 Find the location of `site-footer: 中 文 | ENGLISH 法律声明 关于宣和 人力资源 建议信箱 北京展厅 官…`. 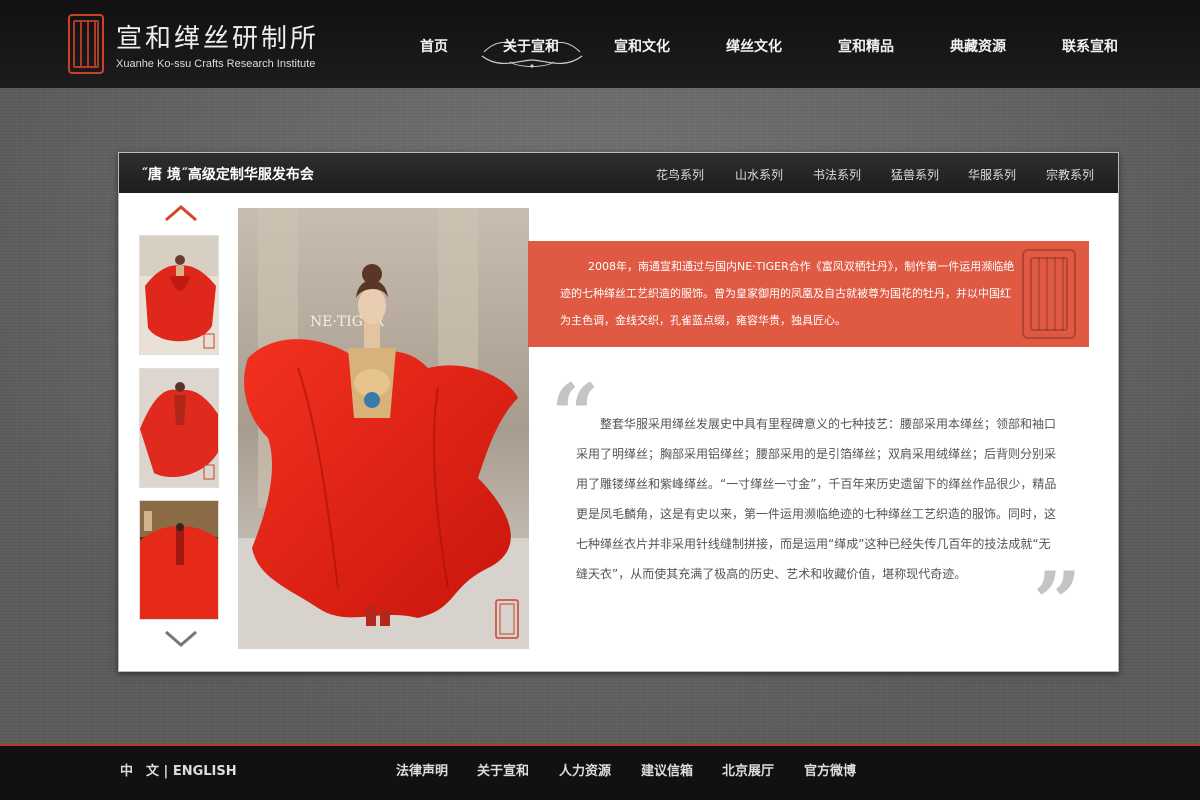

site-footer: 中 文 | ENGLISH 法律声明 关于宣和 人力资源 建议信箱 北京展厅 官… is located at coordinates (600, 772).